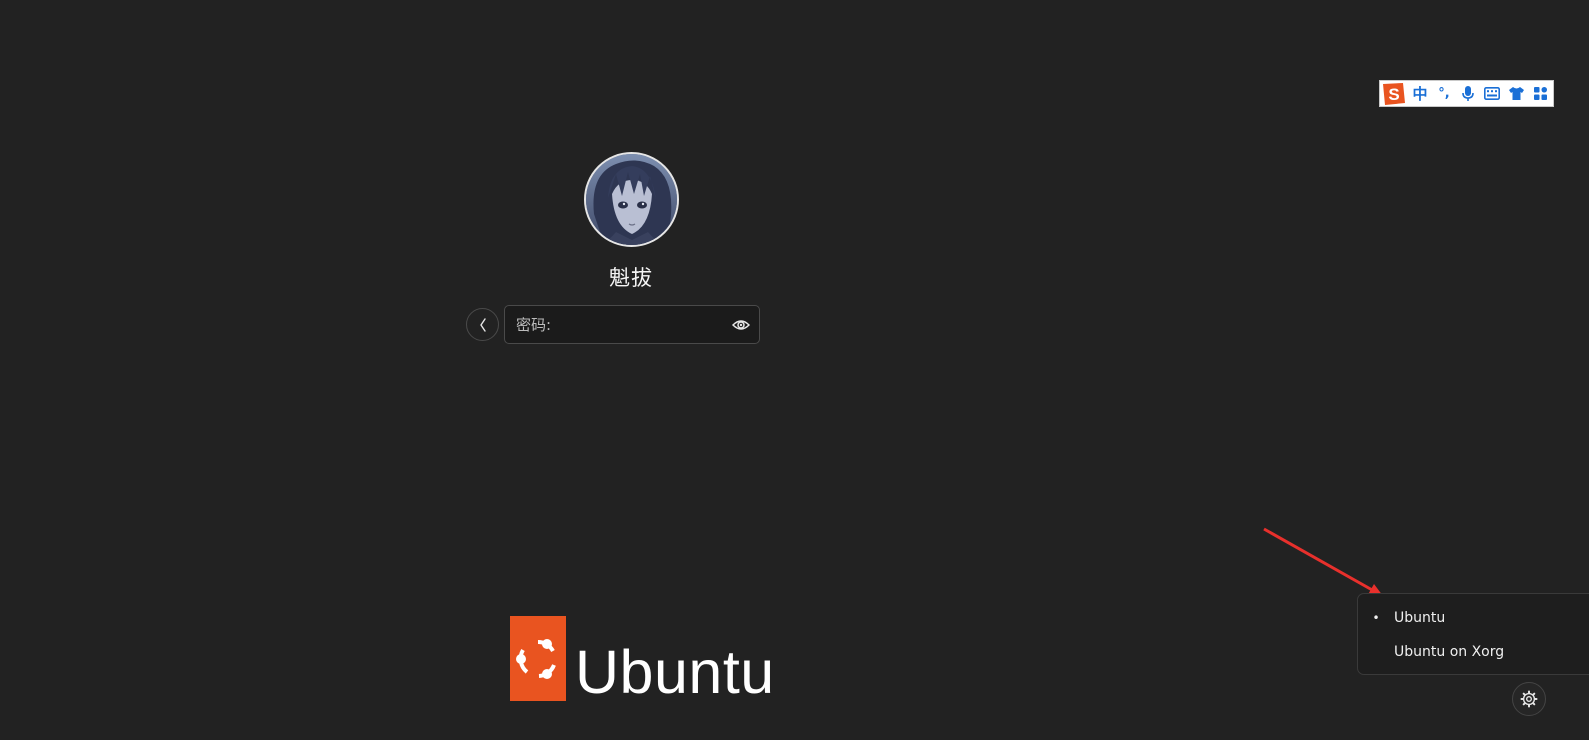 This screenshot has height=740, width=1589. Describe the element at coordinates (612, 324) in the screenshot. I see `password-input` at that location.